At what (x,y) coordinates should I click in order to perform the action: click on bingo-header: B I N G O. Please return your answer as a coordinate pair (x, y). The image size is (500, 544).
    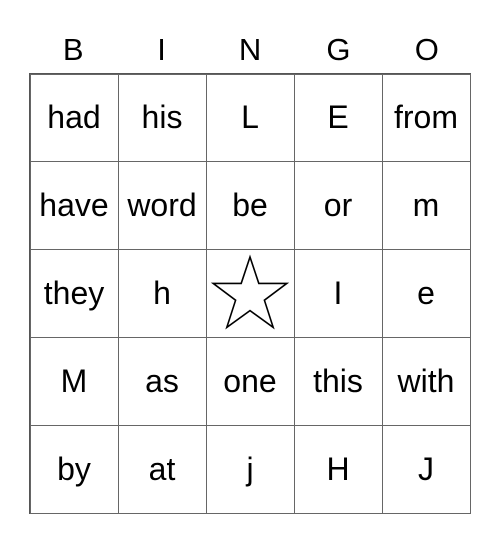
    Looking at the image, I should click on (250, 50).